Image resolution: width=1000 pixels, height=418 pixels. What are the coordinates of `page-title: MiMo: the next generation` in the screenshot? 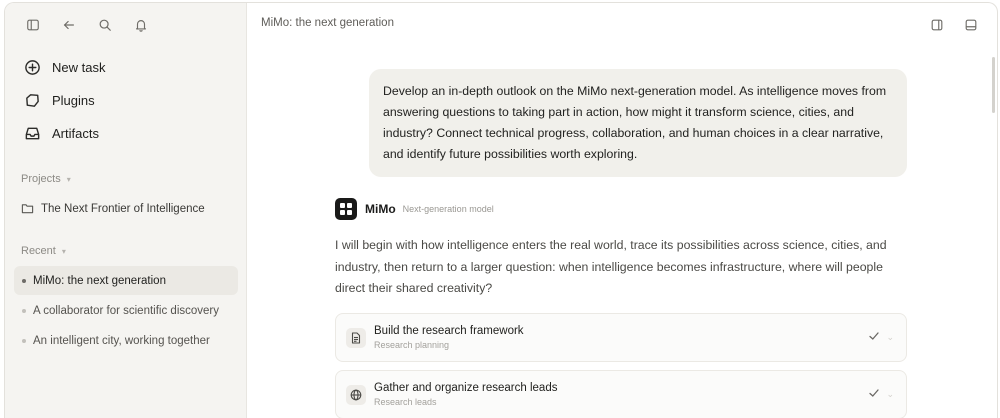 It's located at (327, 23).